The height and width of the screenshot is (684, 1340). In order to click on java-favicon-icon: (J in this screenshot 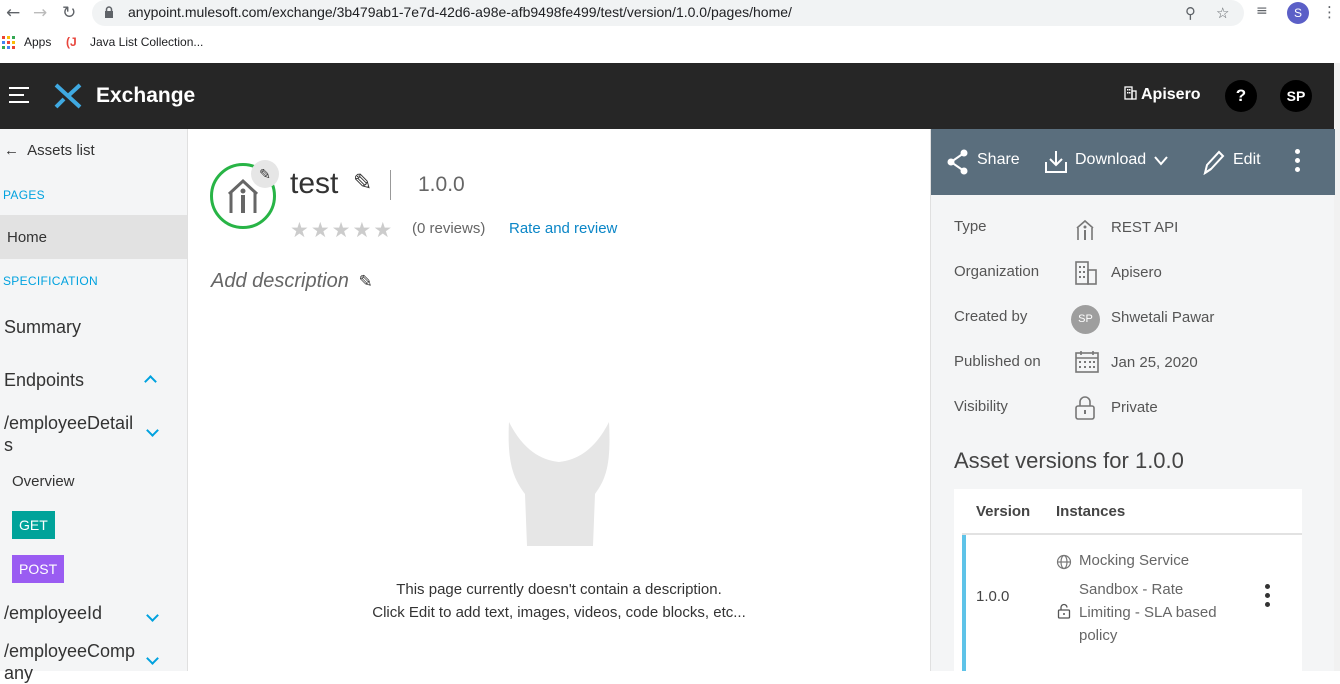, I will do `click(71, 42)`.